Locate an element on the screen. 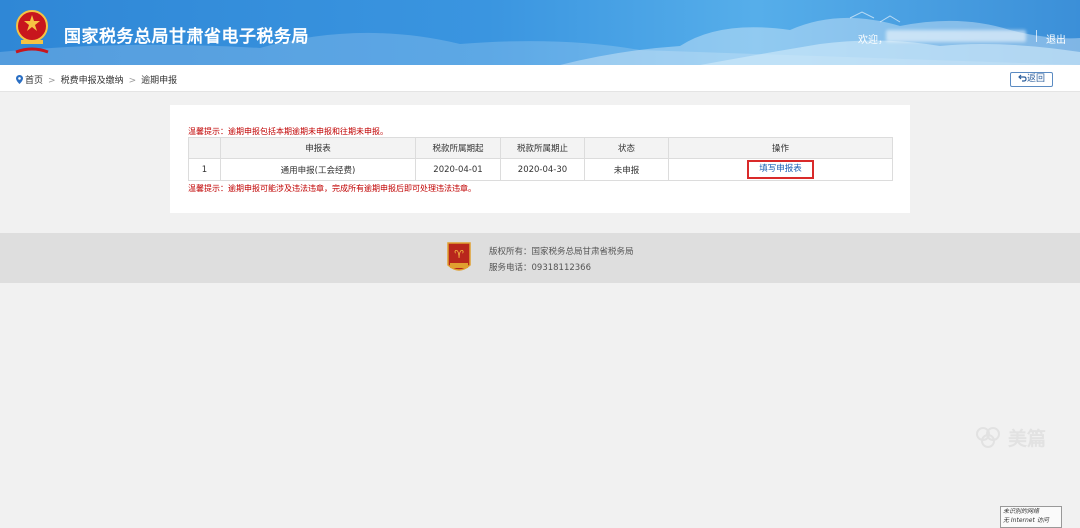 The image size is (1080, 528). row-status: 未申报 is located at coordinates (626, 169).